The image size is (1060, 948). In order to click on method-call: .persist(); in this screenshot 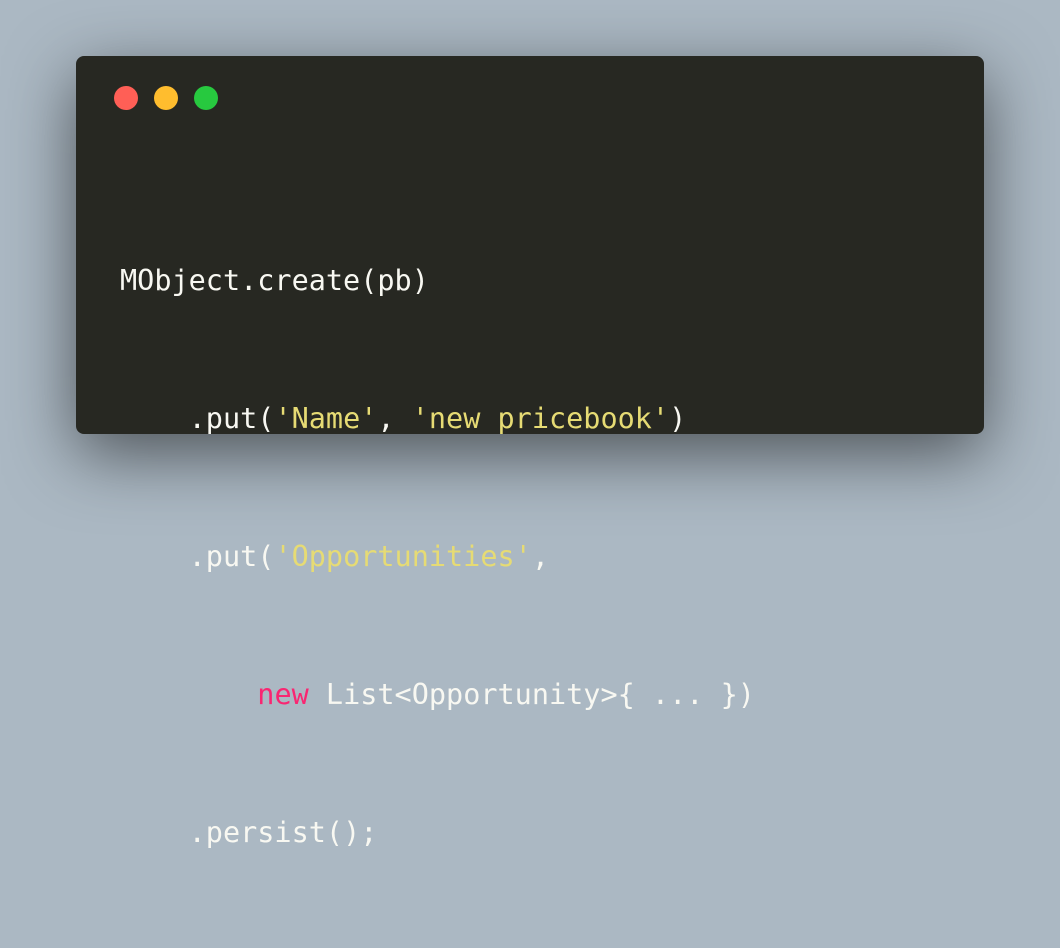, I will do `click(283, 832)`.